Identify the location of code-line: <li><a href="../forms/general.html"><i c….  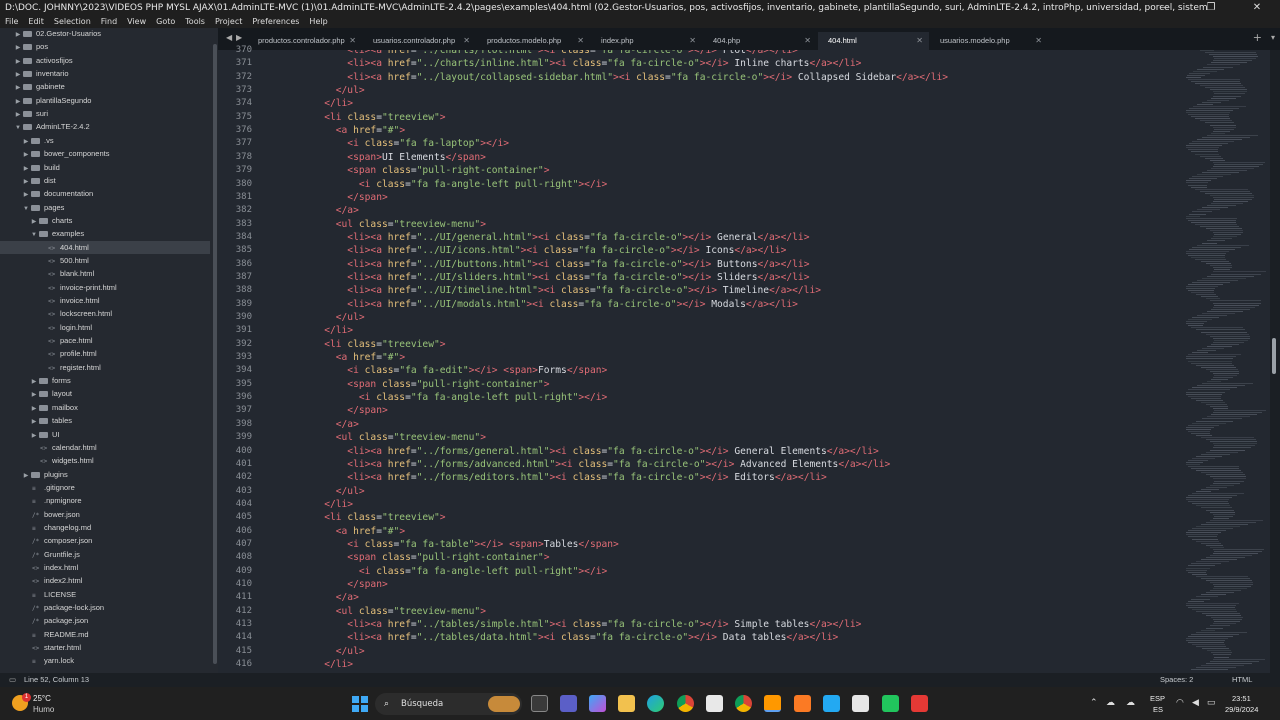
(578, 451).